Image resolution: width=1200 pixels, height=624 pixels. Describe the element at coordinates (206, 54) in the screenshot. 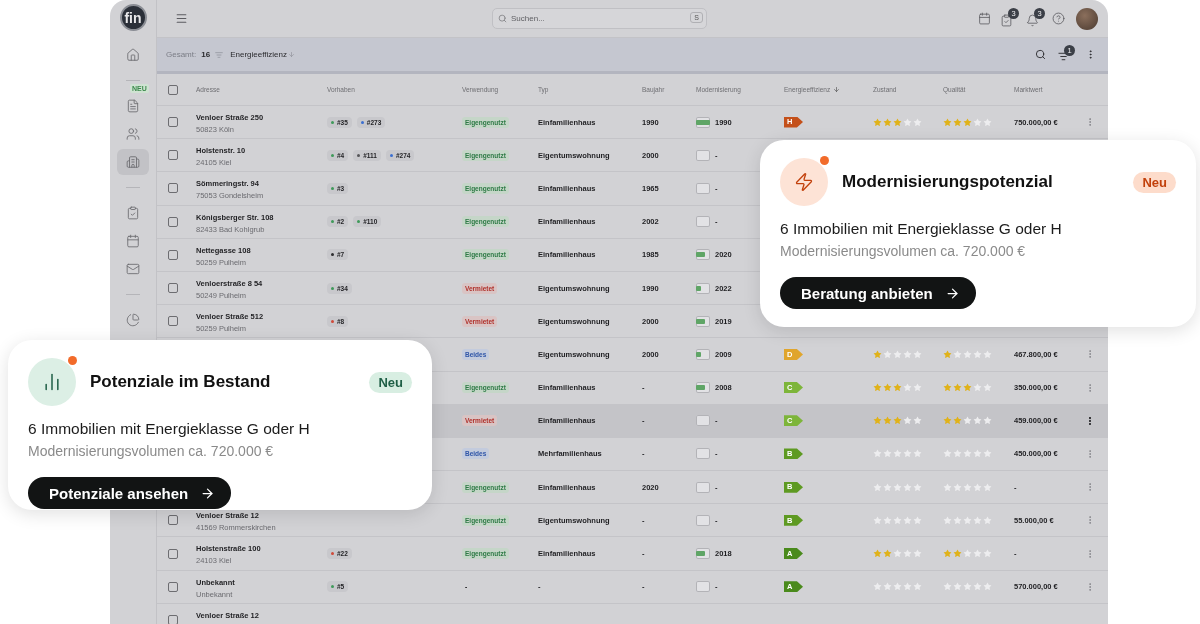

I see `total-count: 16` at that location.